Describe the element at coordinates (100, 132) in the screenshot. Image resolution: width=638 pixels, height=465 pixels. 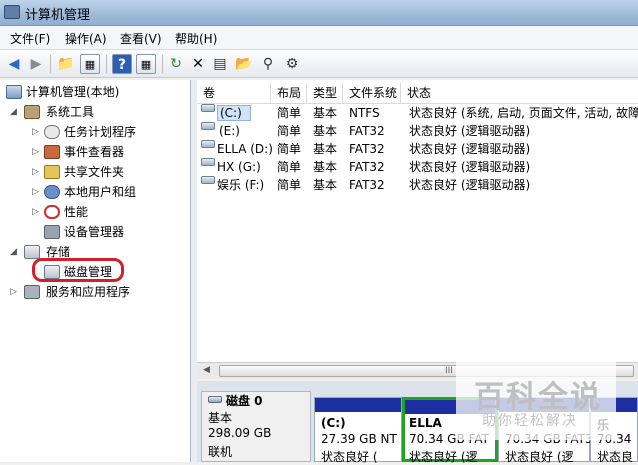
I see `tree-label: 任务计划程序` at that location.